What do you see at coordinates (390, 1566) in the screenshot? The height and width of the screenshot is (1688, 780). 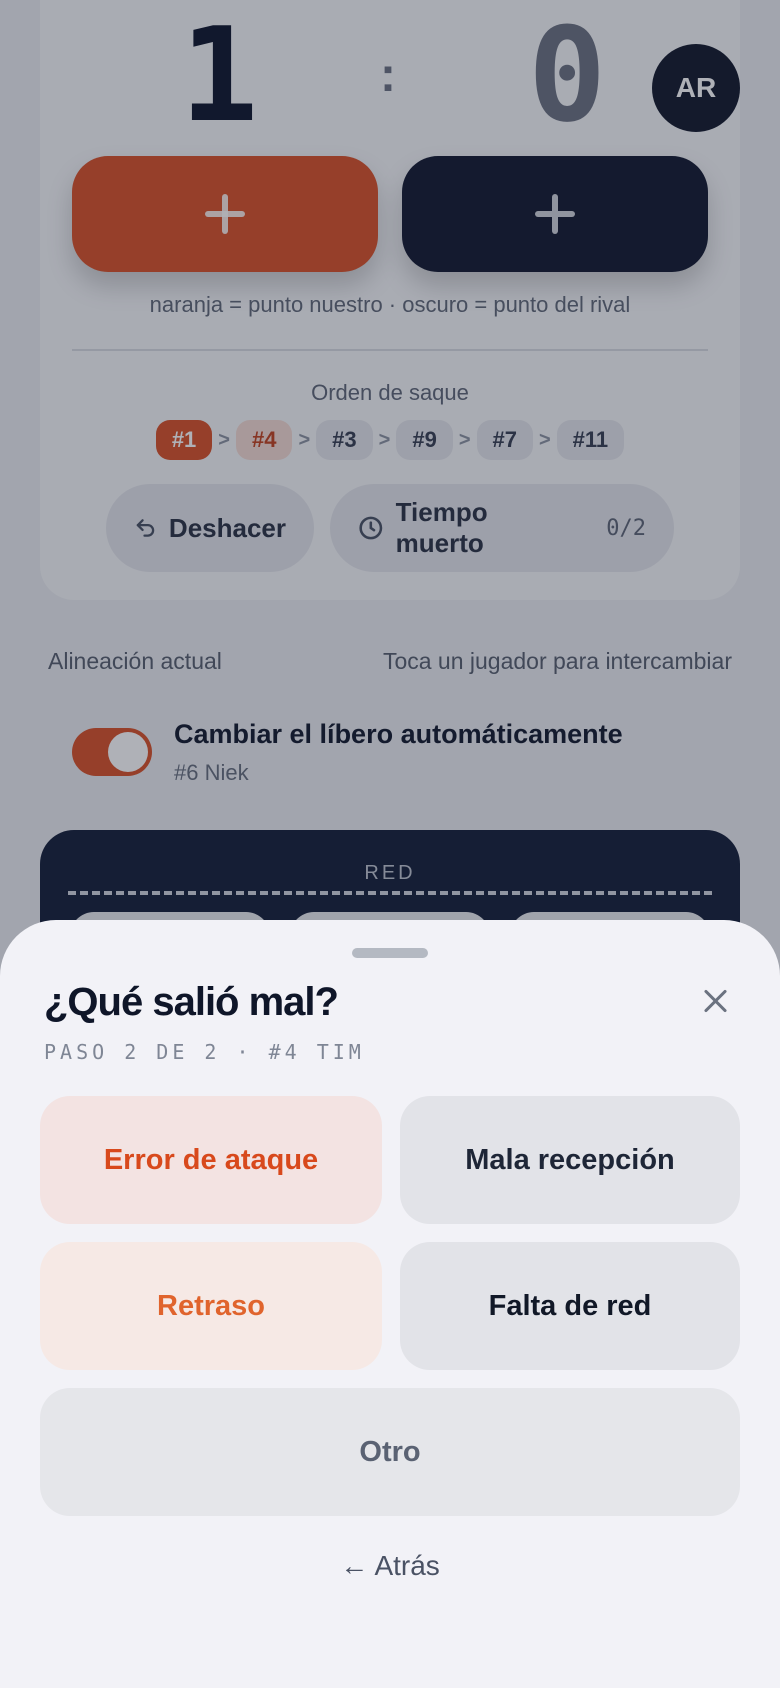 I see `back-button: ← Atrás` at bounding box center [390, 1566].